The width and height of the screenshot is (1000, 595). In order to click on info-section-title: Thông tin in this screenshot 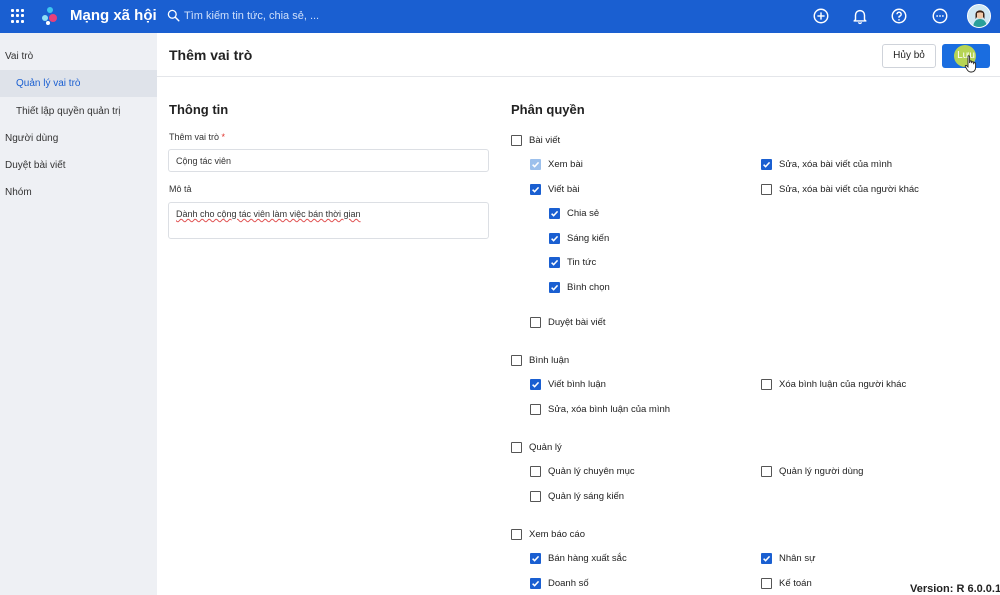, I will do `click(199, 109)`.